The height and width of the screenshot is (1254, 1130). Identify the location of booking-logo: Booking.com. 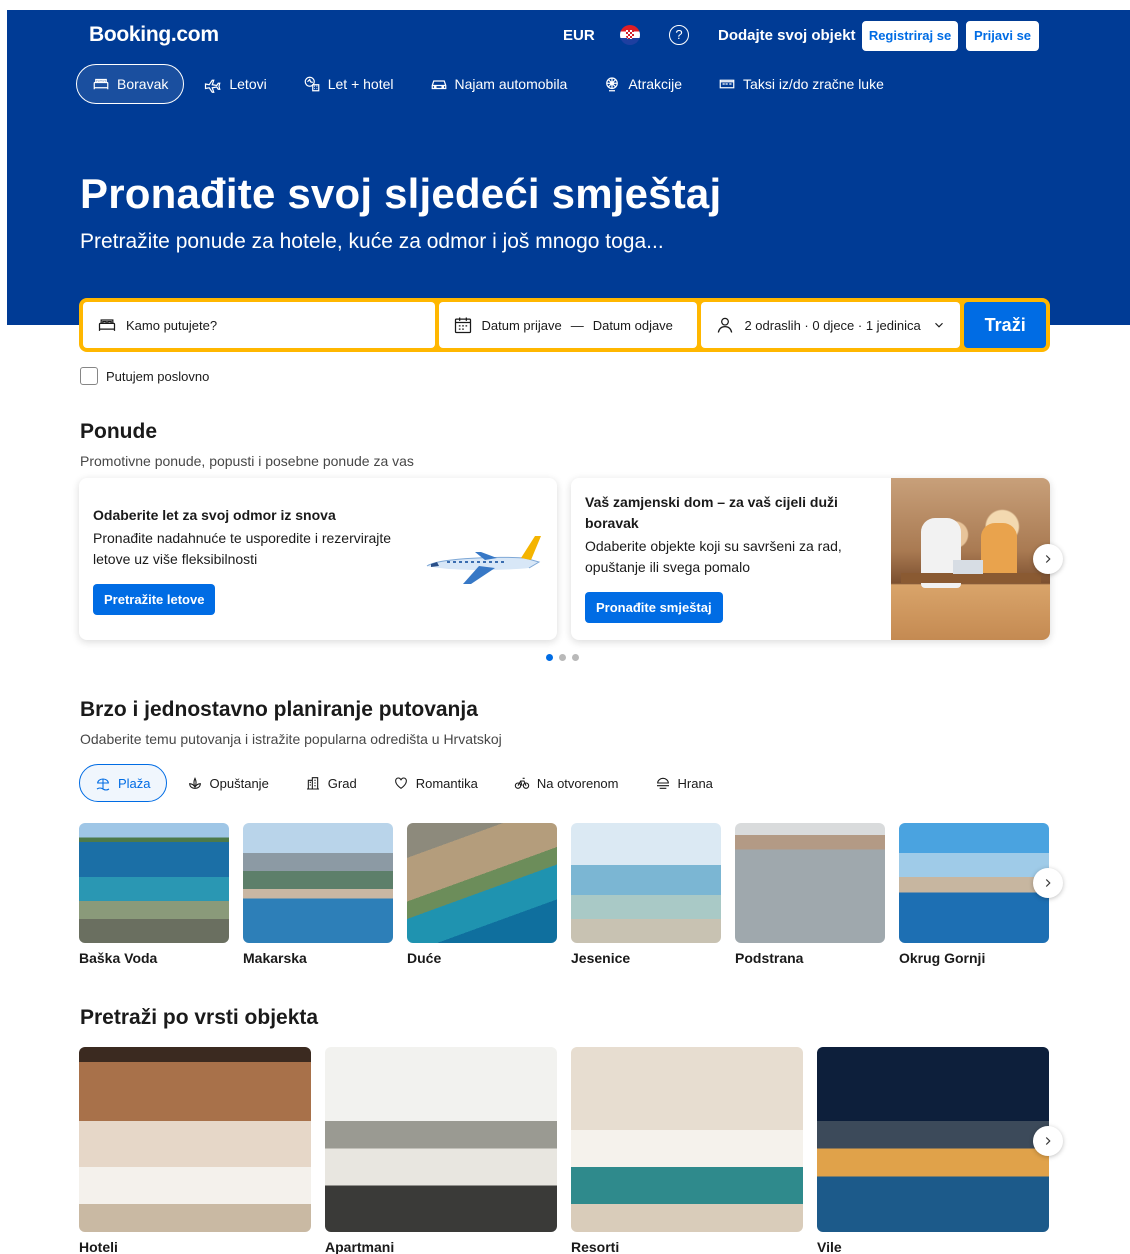
(154, 35).